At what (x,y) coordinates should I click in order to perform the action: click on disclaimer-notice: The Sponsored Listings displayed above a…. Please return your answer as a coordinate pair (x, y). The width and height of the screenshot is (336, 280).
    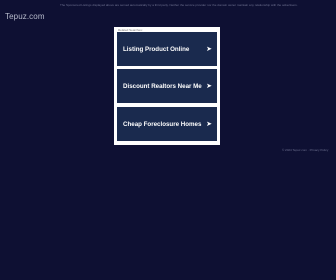
    Looking at the image, I should click on (179, 5).